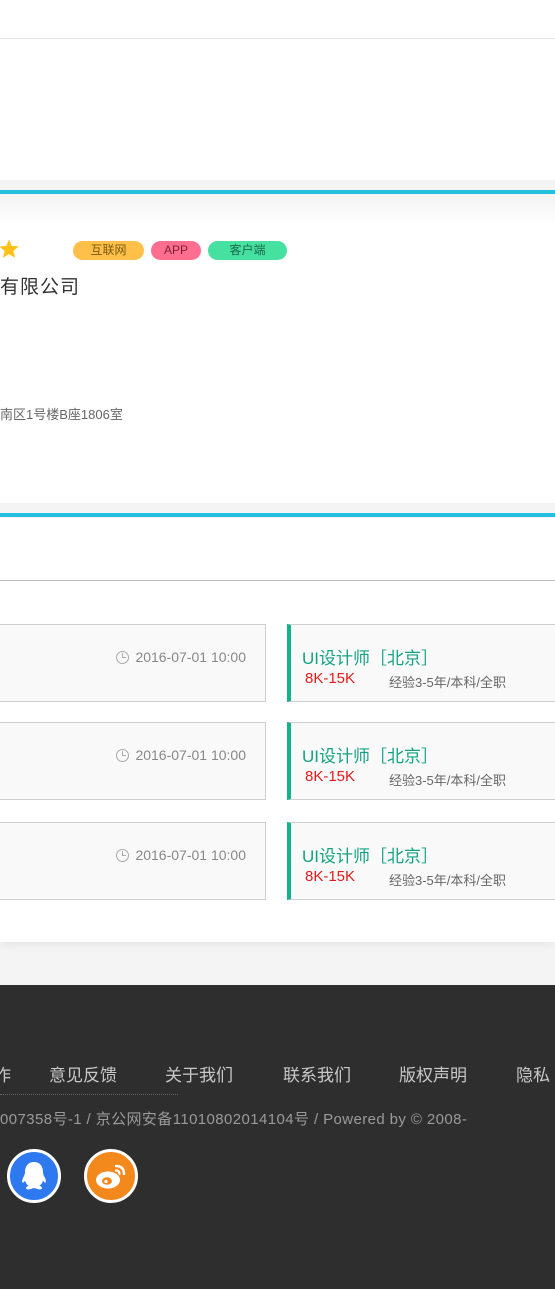 This screenshot has height=1289, width=555. Describe the element at coordinates (277, 210) in the screenshot. I see `card-header-shade` at that location.